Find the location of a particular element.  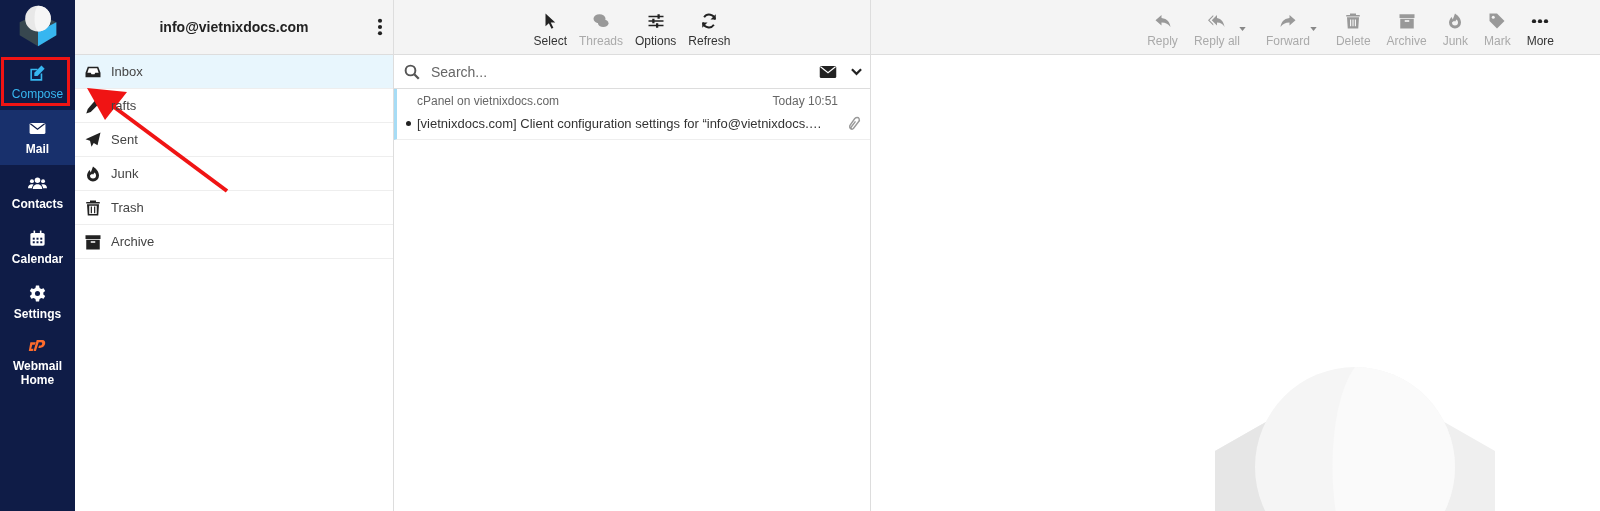

folder-item: Junk is located at coordinates (234, 174).